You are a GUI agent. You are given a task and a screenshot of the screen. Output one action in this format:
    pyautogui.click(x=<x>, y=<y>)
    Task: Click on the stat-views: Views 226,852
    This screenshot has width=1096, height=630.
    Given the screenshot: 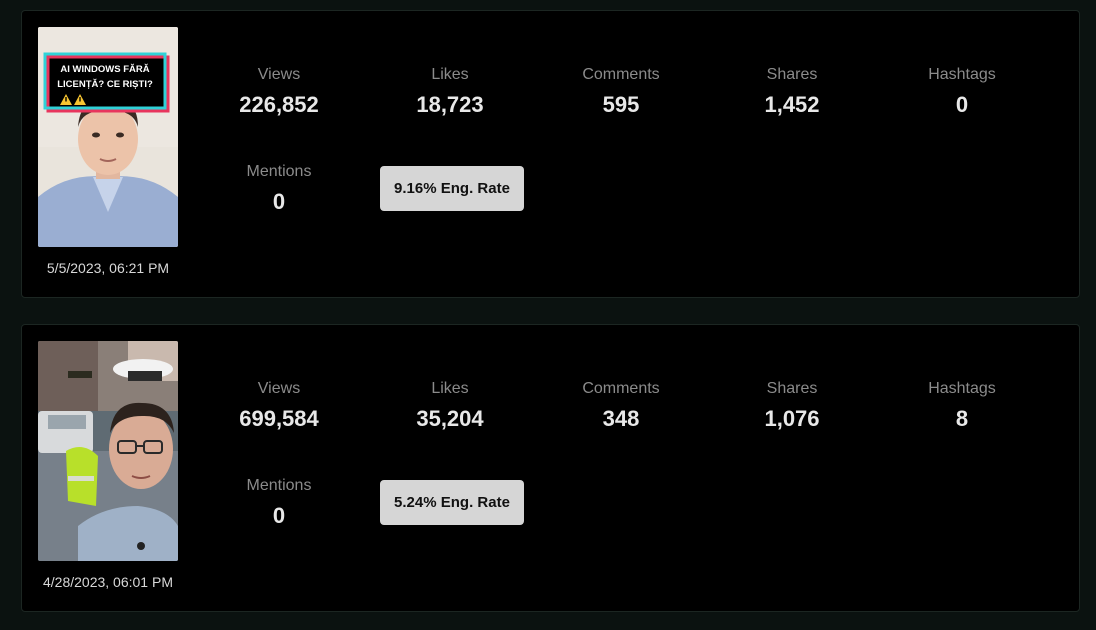 What is the action you would take?
    pyautogui.click(x=279, y=92)
    